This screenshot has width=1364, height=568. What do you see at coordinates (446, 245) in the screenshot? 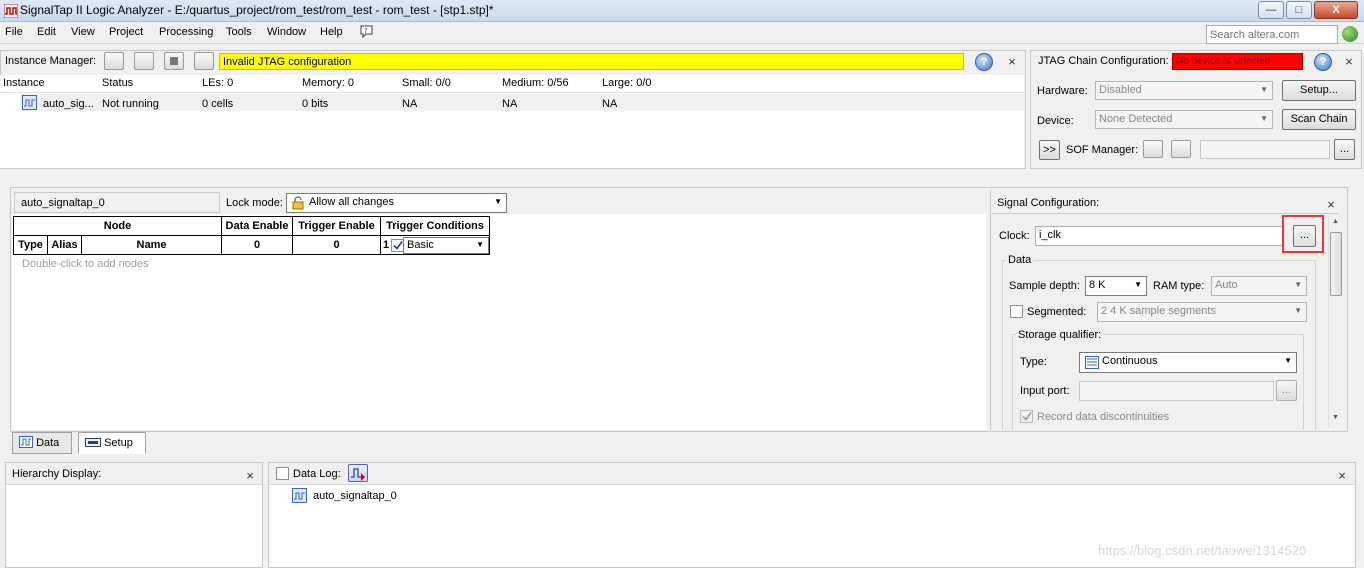
I see `trigger-type-select: Basic ▼` at bounding box center [446, 245].